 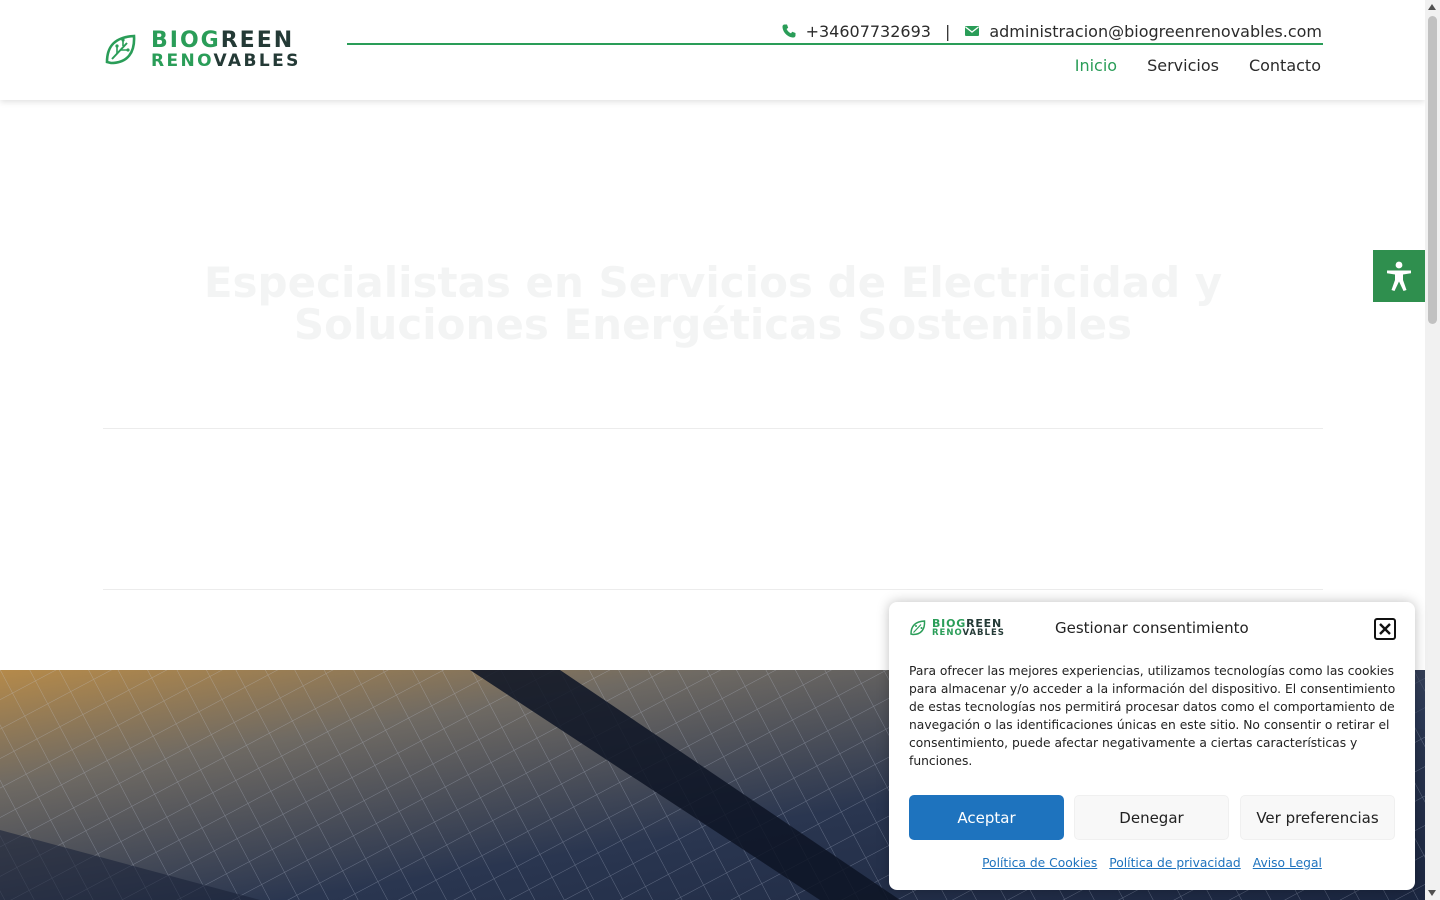 I want to click on phone-number: +34607732693, so click(x=868, y=31).